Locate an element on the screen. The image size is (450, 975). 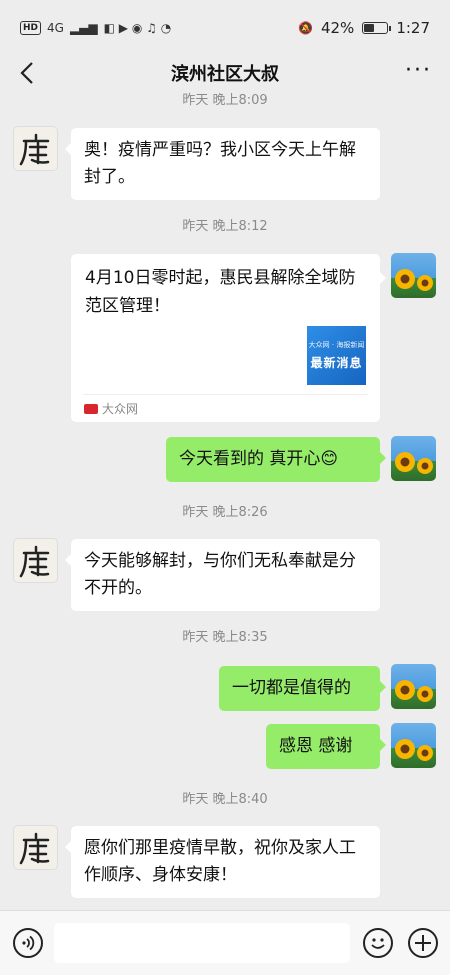
message-bubble: 愿你们那里疫情早散，祝你及家人工作顺序、身体安康！ is located at coordinates (222, 862).